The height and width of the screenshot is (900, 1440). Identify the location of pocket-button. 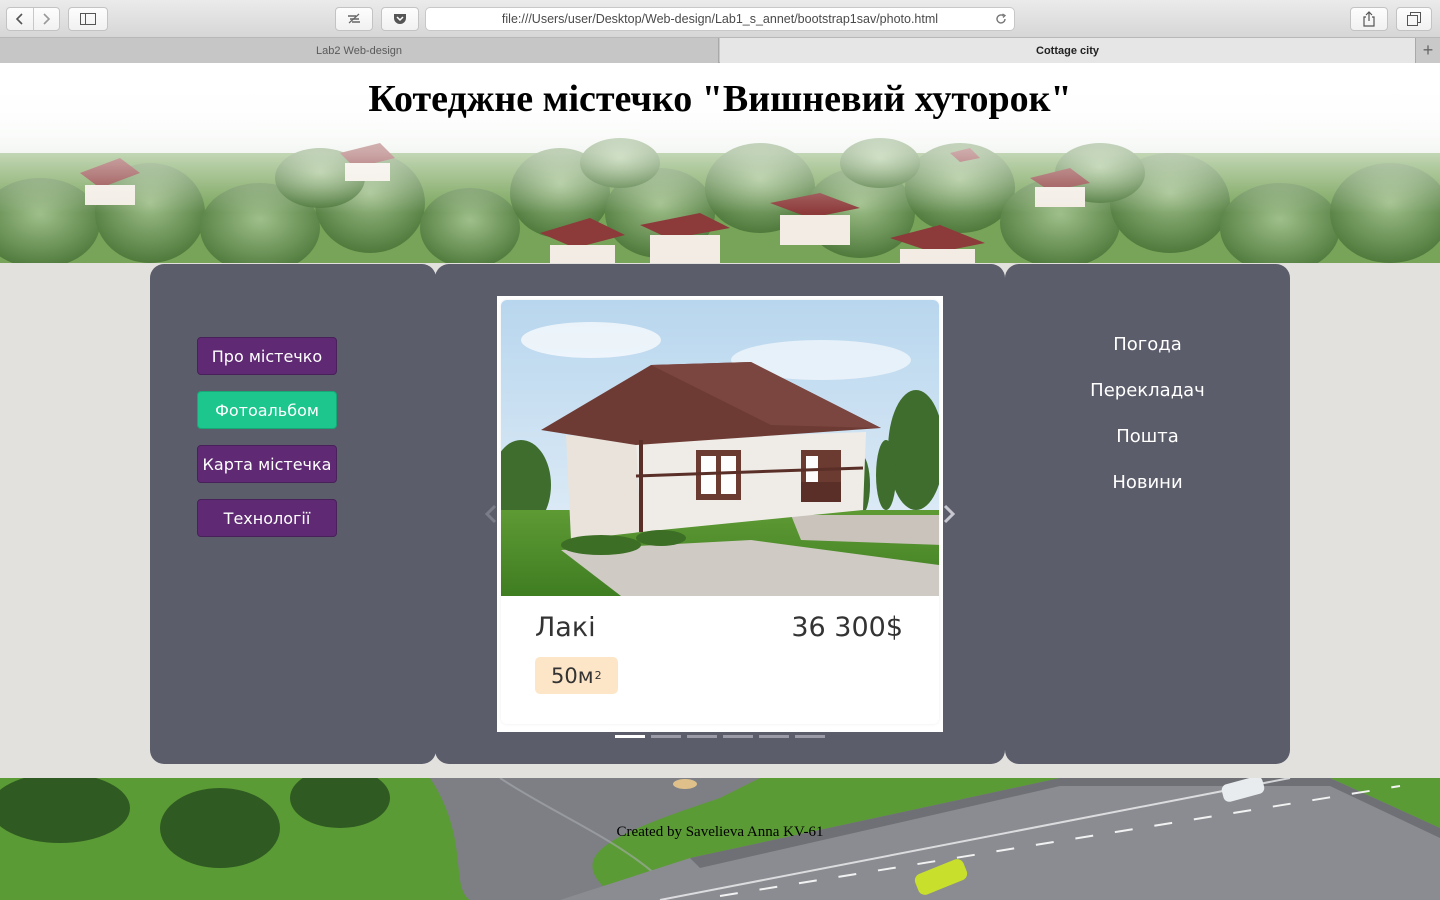
(400, 19).